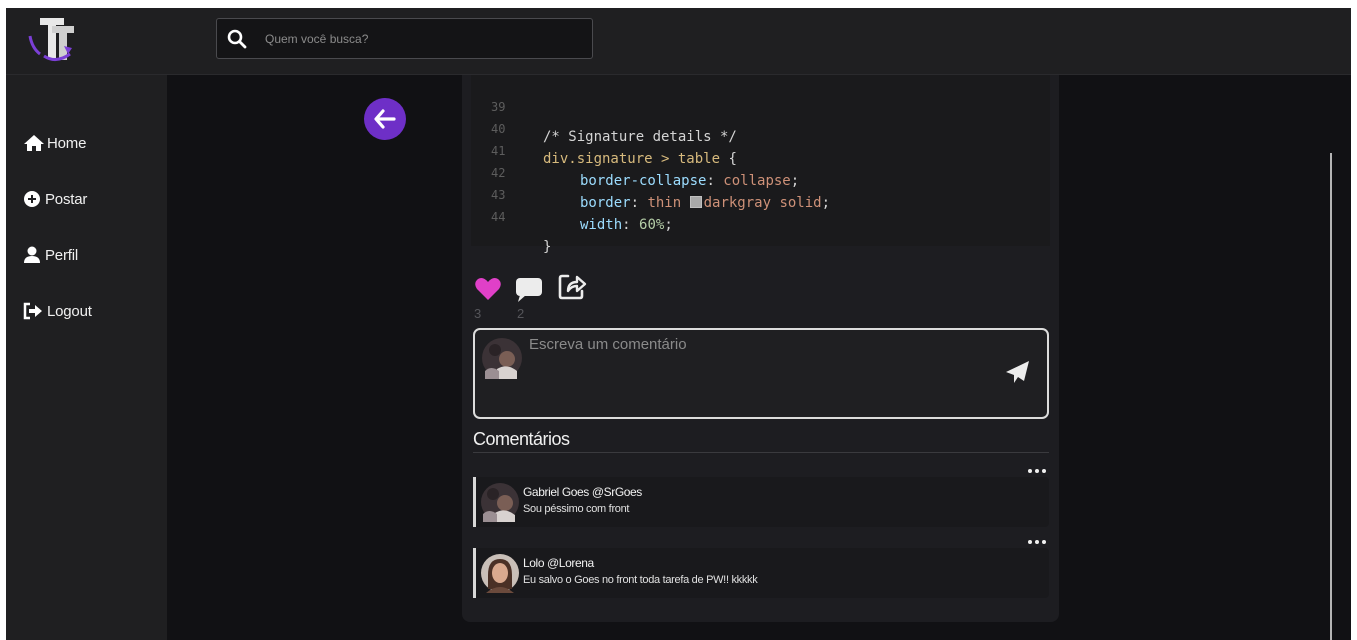 The width and height of the screenshot is (1357, 640). Describe the element at coordinates (34, 143) in the screenshot. I see `home-icon` at that location.